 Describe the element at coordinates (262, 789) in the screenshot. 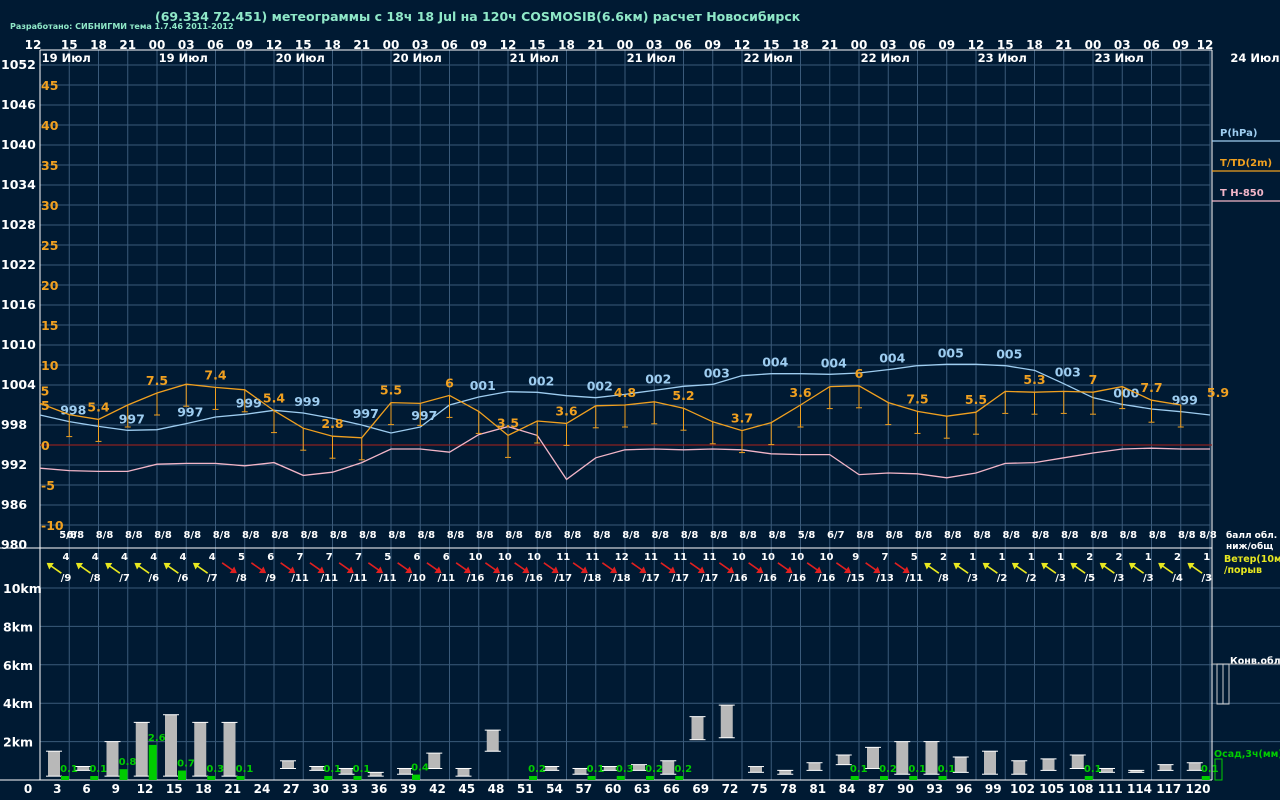

I see `bottom-hour-tick: 24` at that location.